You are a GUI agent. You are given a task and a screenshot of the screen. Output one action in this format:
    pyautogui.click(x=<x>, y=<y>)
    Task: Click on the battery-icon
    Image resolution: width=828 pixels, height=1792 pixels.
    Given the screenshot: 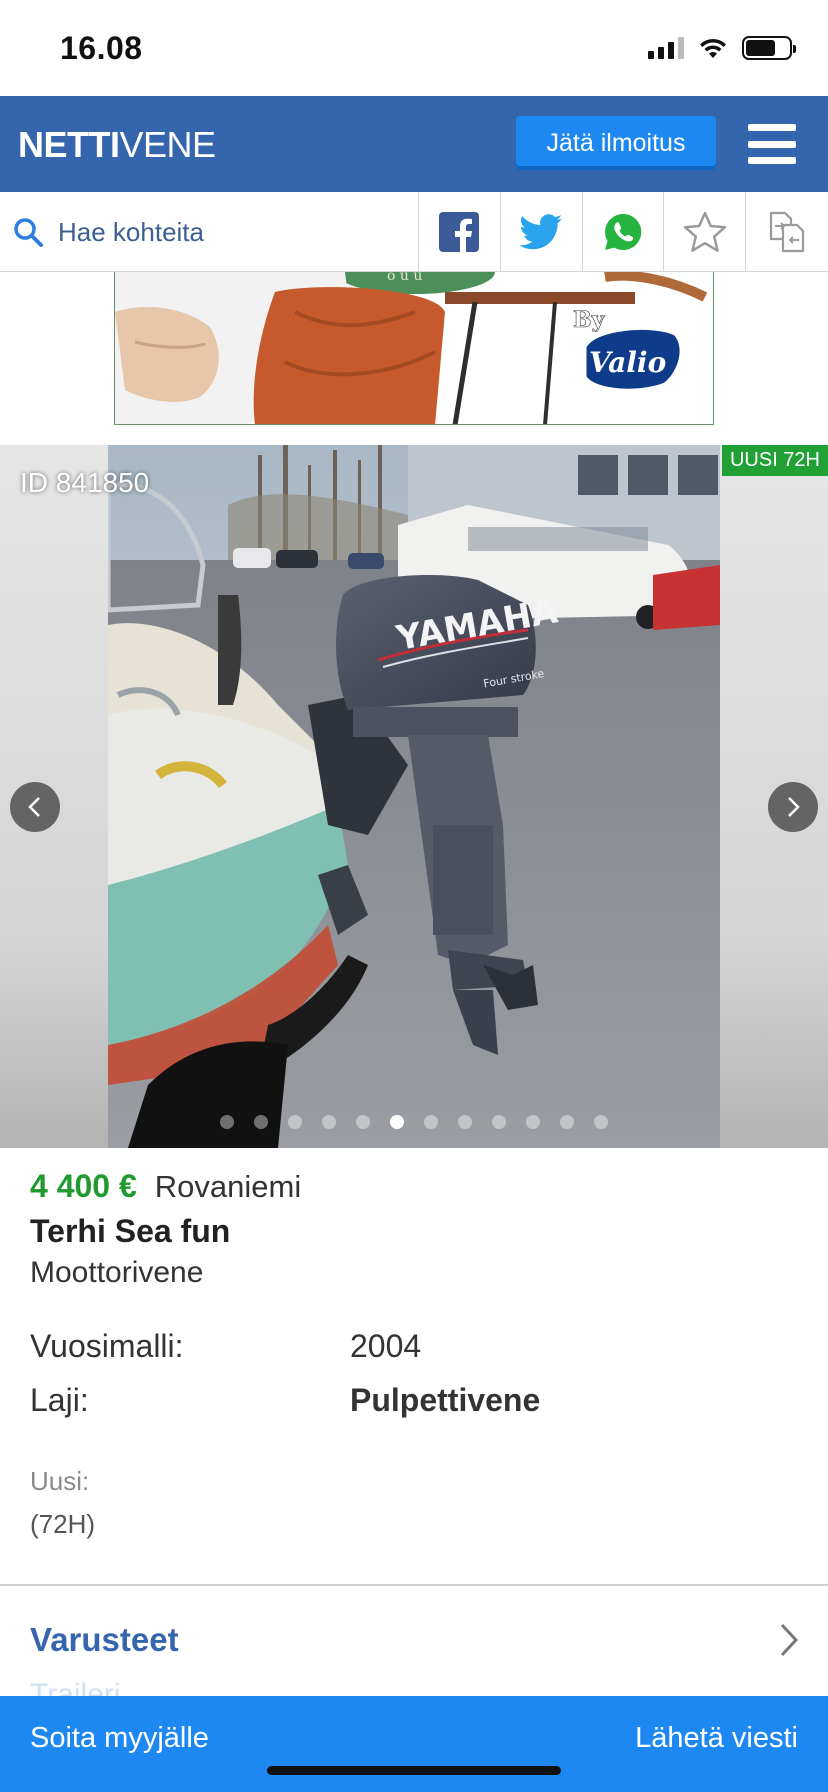 What is the action you would take?
    pyautogui.click(x=769, y=48)
    